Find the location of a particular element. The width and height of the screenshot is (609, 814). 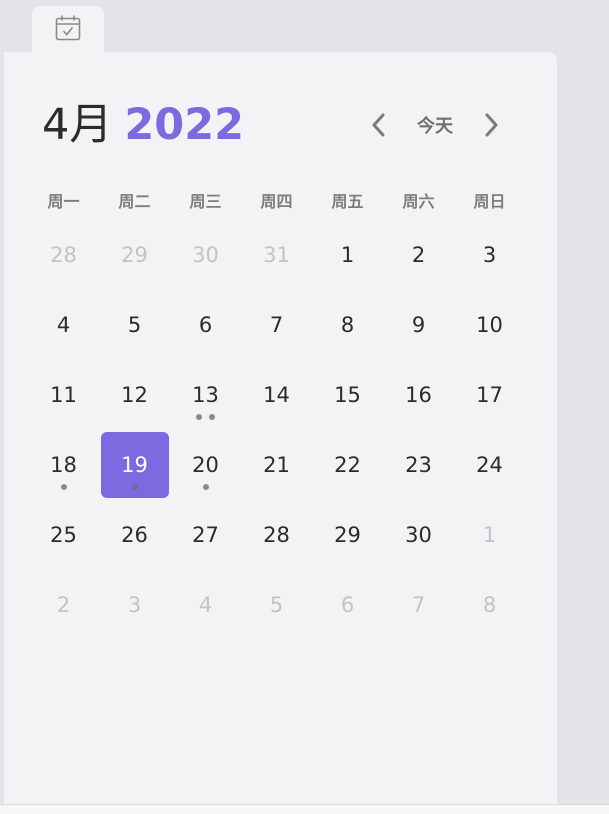

day-cell: 10 is located at coordinates (489, 325).